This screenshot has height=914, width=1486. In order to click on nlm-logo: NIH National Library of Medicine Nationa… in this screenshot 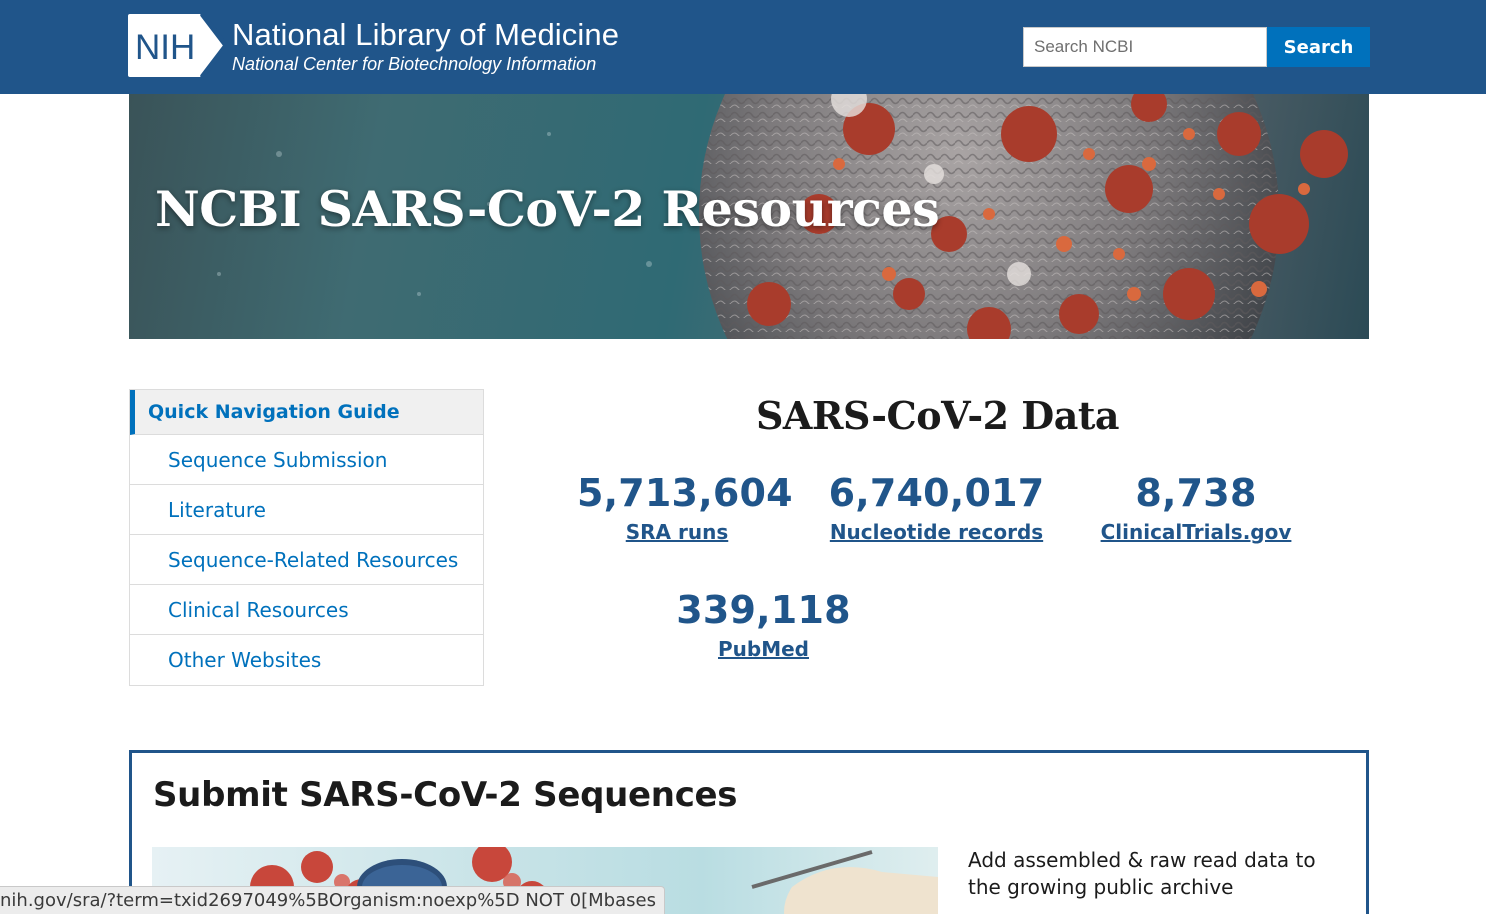, I will do `click(373, 45)`.